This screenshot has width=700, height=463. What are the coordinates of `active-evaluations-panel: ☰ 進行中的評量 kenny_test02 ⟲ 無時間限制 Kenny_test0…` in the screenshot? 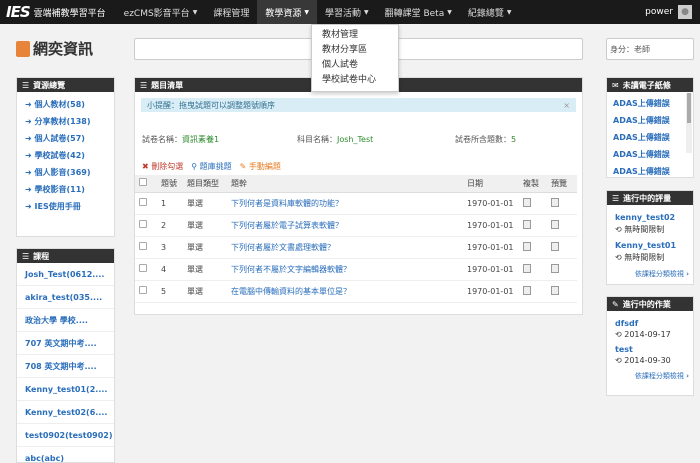 It's located at (650, 237).